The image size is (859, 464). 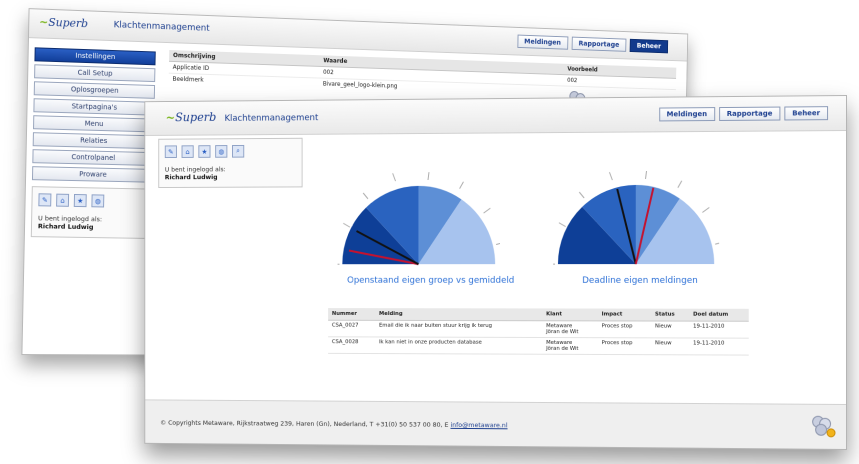 I want to click on col-nummer: Nummer, so click(x=351, y=314).